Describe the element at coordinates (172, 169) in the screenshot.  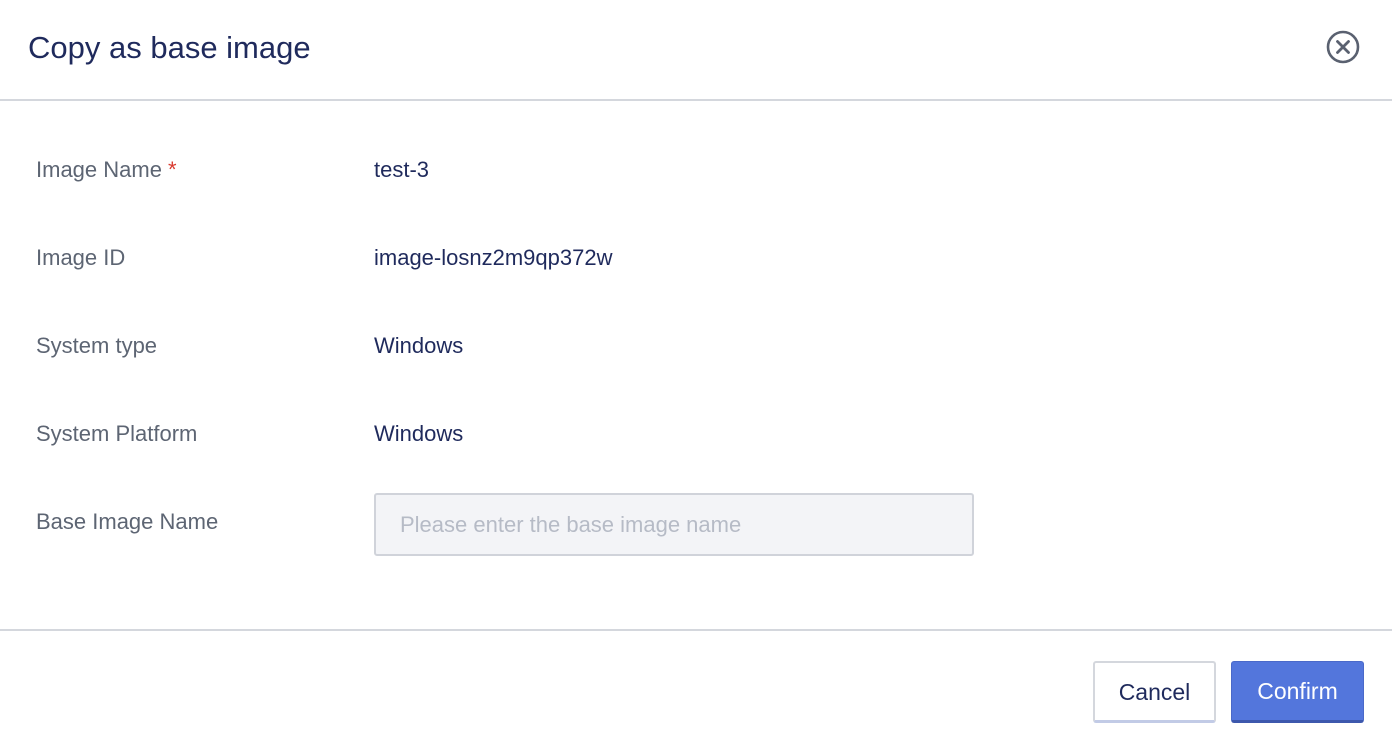
I see `required-mark: *` at that location.